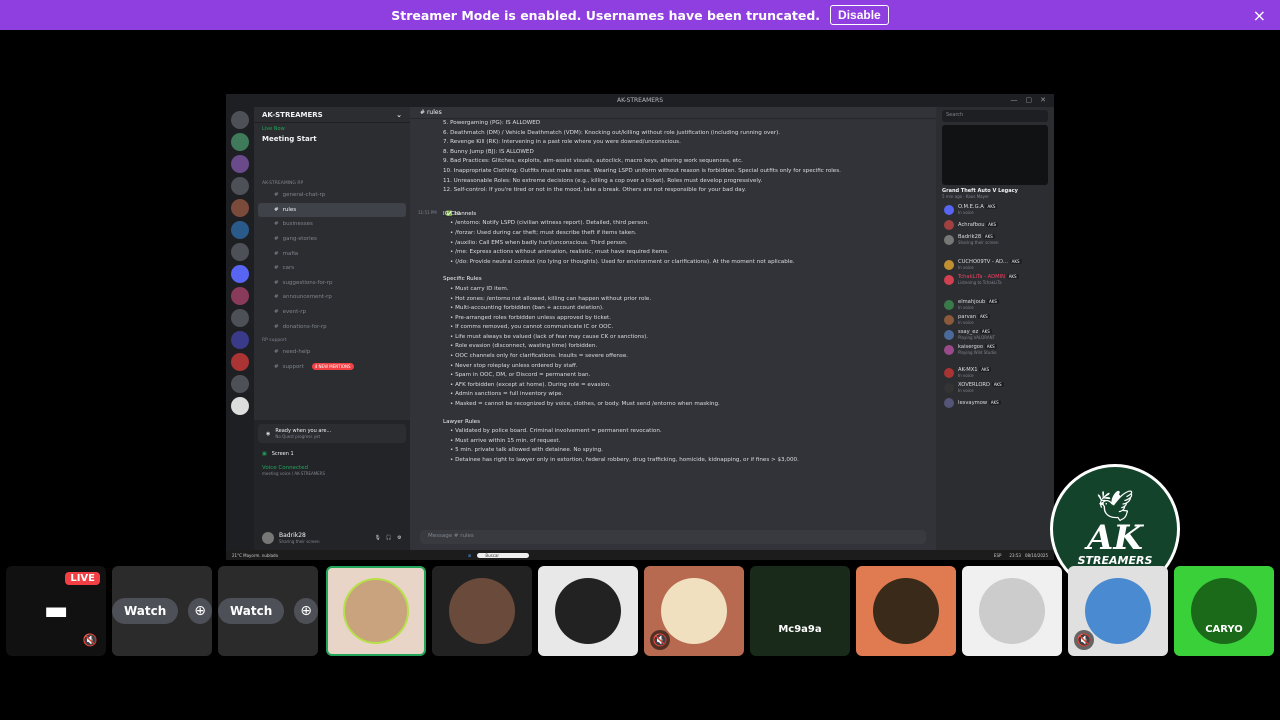 This screenshot has width=1280, height=720. What do you see at coordinates (56, 611) in the screenshot?
I see `my-stream-tile: LIVE ▬ 🔇` at bounding box center [56, 611].